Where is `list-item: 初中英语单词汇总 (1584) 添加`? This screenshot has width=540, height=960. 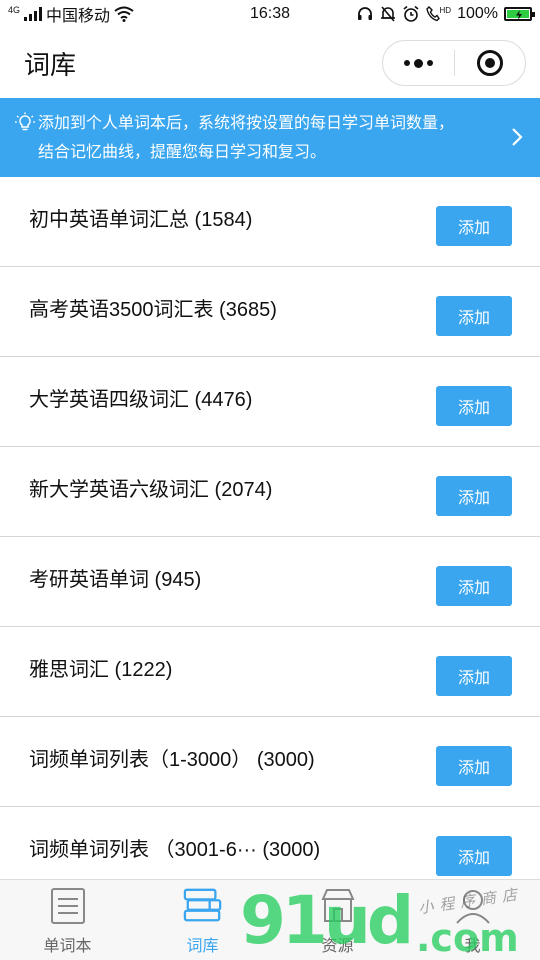 list-item: 初中英语单词汇总 (1584) 添加 is located at coordinates (270, 222).